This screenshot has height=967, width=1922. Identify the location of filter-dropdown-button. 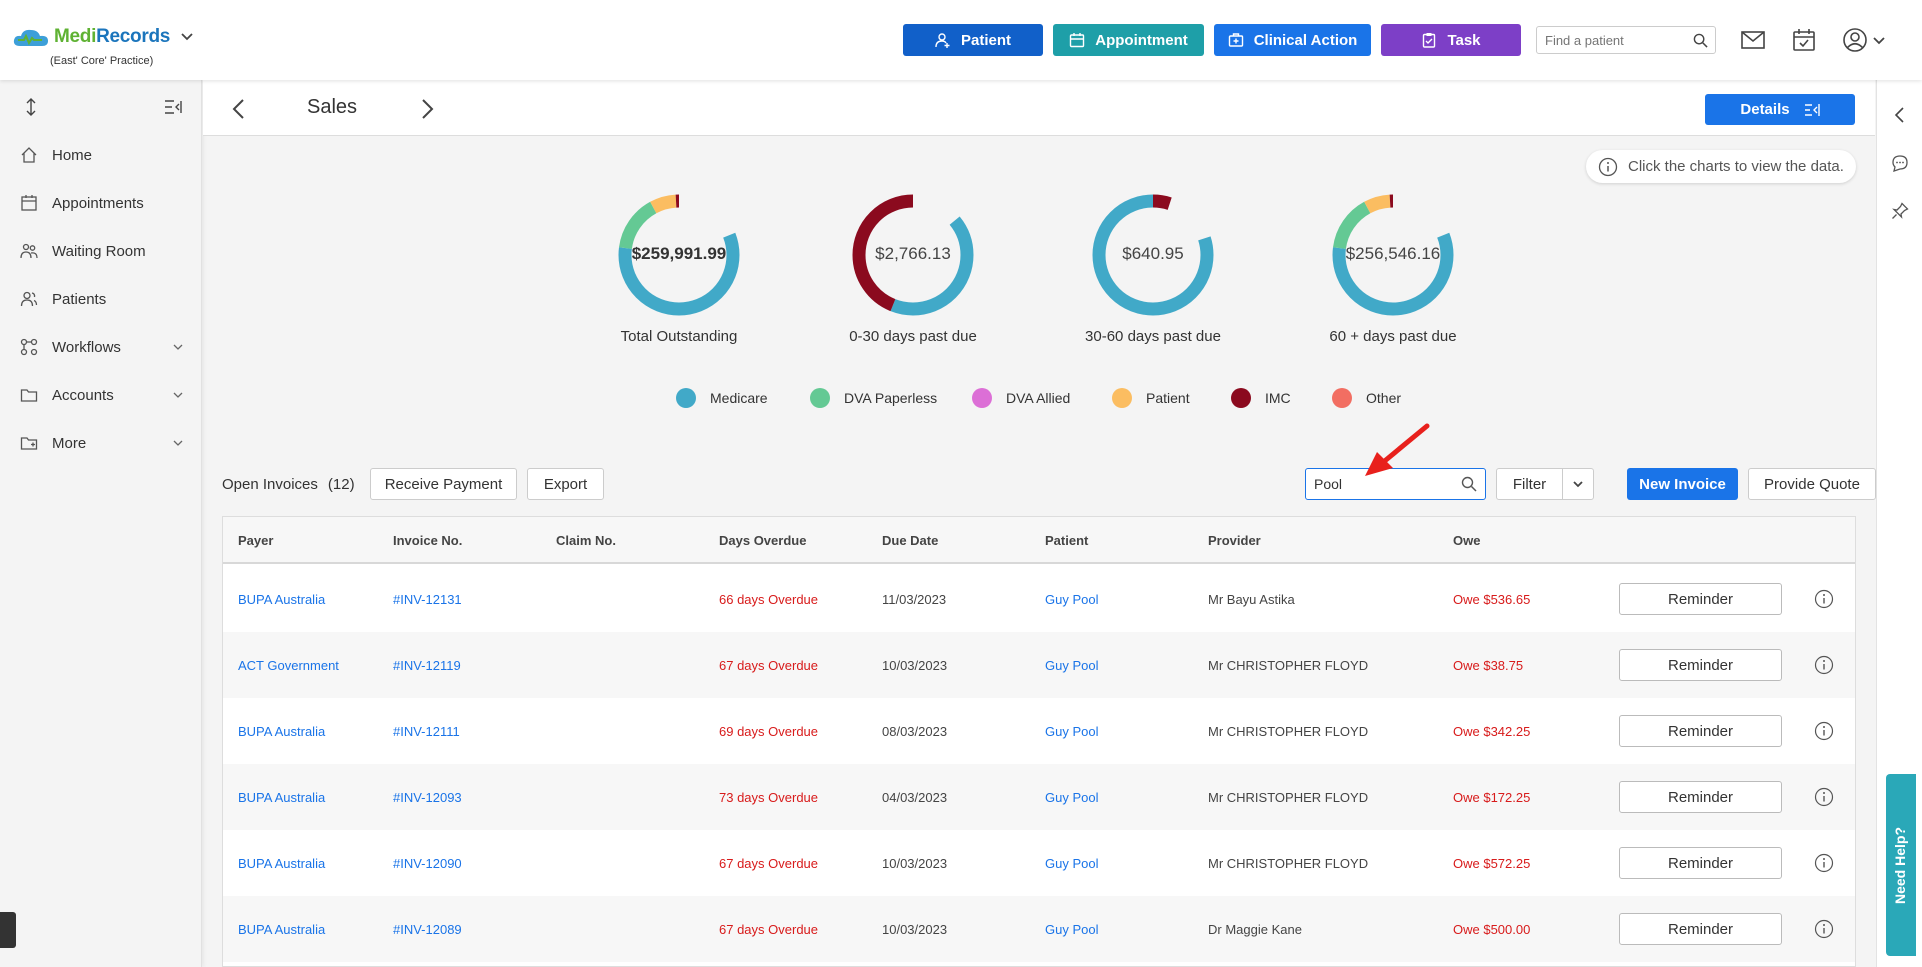
(1578, 484).